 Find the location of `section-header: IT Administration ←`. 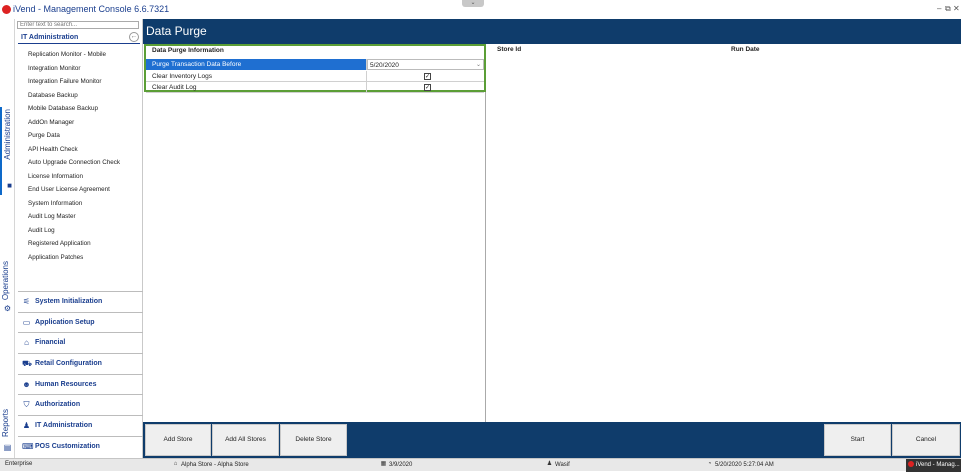

section-header: IT Administration ← is located at coordinates (79, 38).